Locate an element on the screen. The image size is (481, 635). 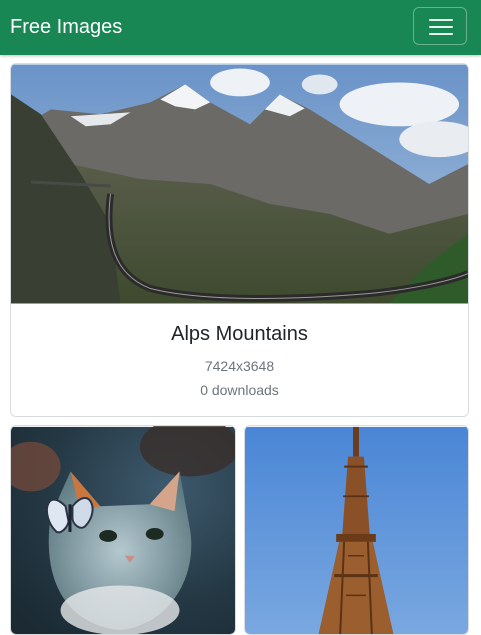
top-navbar: Free Images is located at coordinates (240, 27).